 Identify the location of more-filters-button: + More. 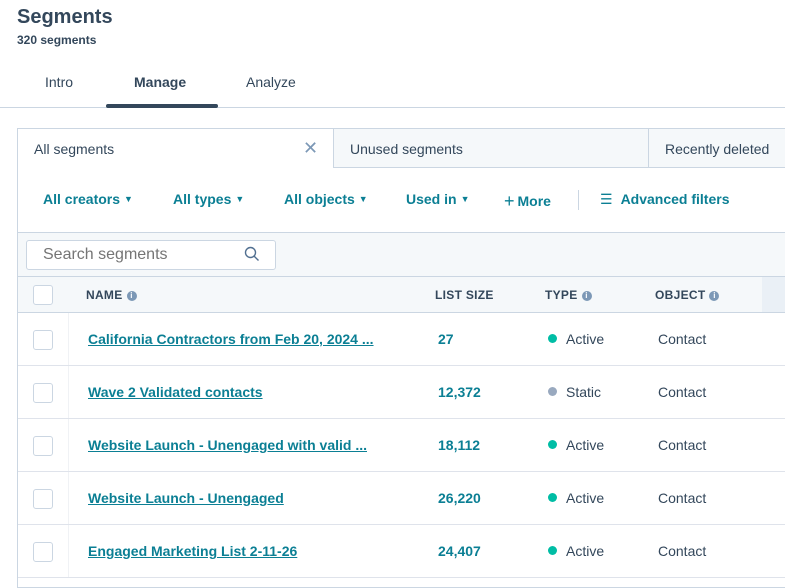
(527, 201).